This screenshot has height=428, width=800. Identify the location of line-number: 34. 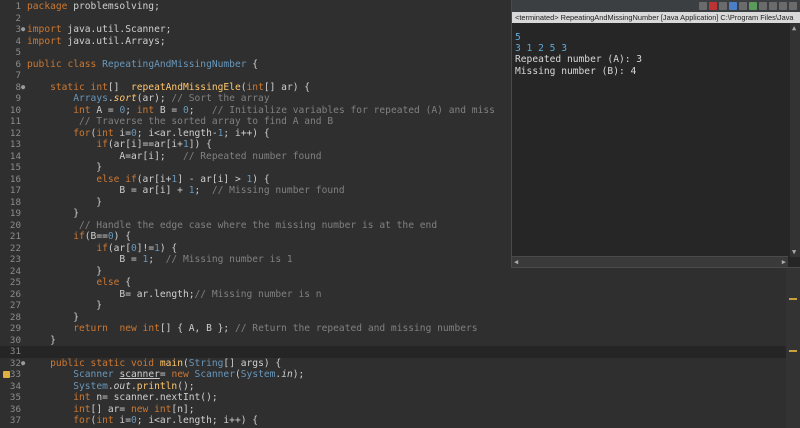
(15, 386).